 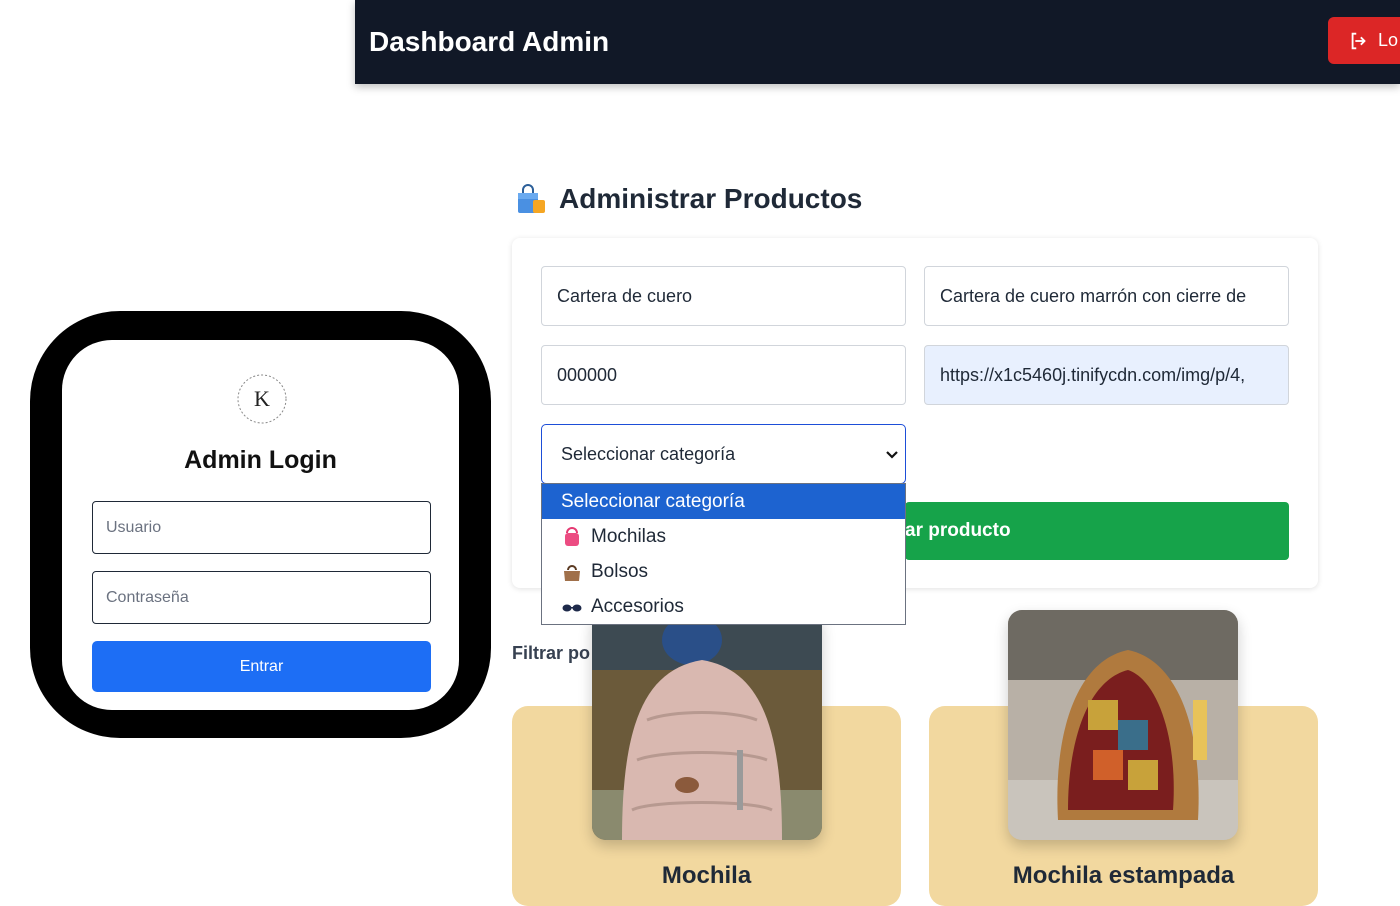 I want to click on username-input: Usuario, so click(x=261, y=527).